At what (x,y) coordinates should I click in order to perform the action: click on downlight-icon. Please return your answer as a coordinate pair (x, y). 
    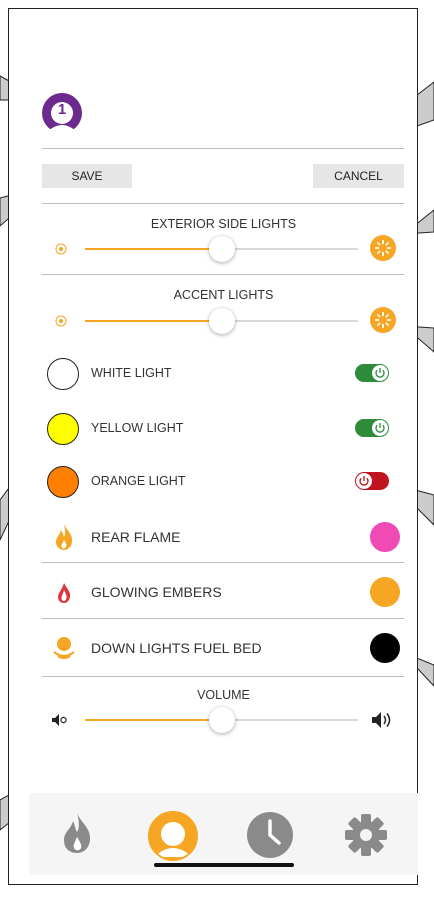
    Looking at the image, I should click on (64, 650).